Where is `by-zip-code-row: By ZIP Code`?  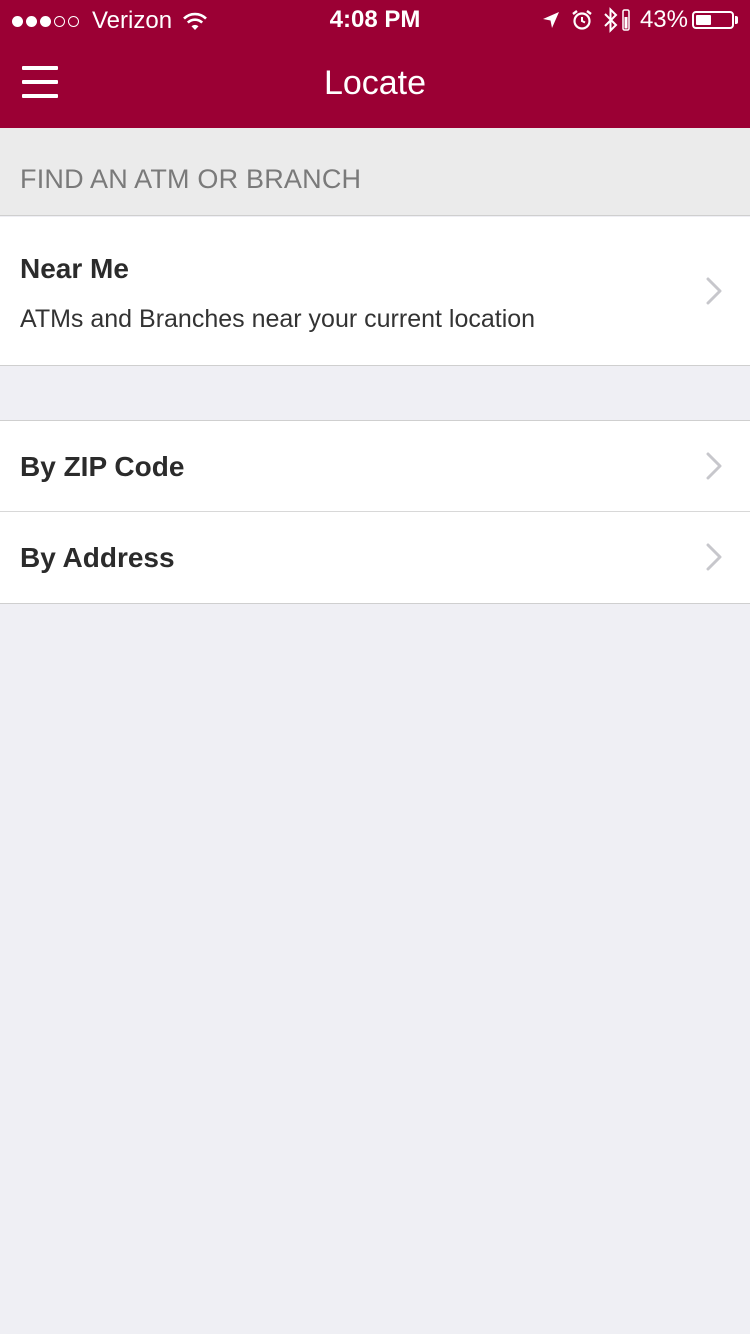 by-zip-code-row: By ZIP Code is located at coordinates (375, 466).